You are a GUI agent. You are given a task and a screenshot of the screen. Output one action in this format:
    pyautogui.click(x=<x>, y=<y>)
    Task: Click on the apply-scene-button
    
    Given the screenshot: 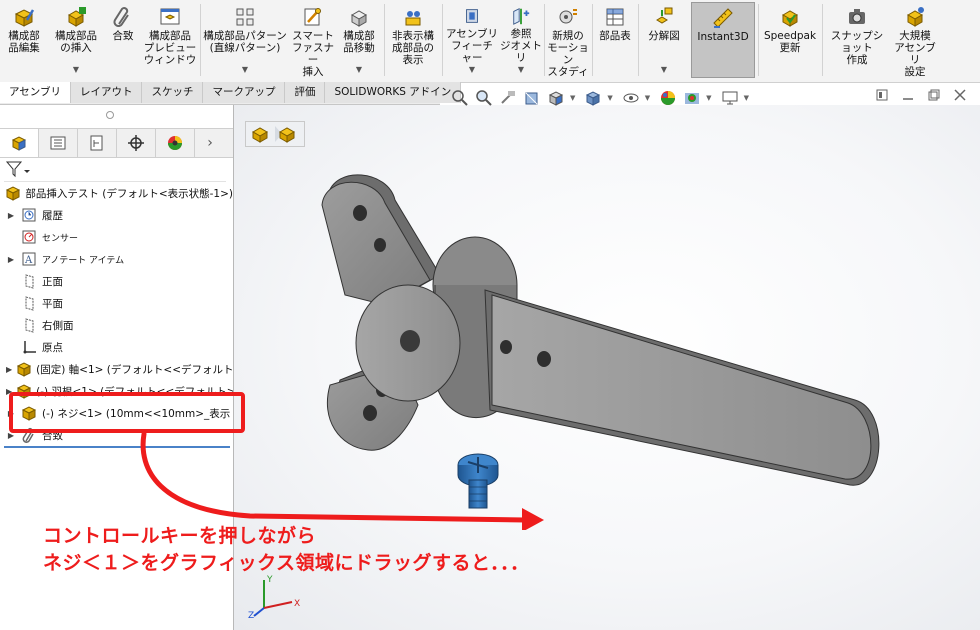 What is the action you would take?
    pyautogui.click(x=692, y=98)
    